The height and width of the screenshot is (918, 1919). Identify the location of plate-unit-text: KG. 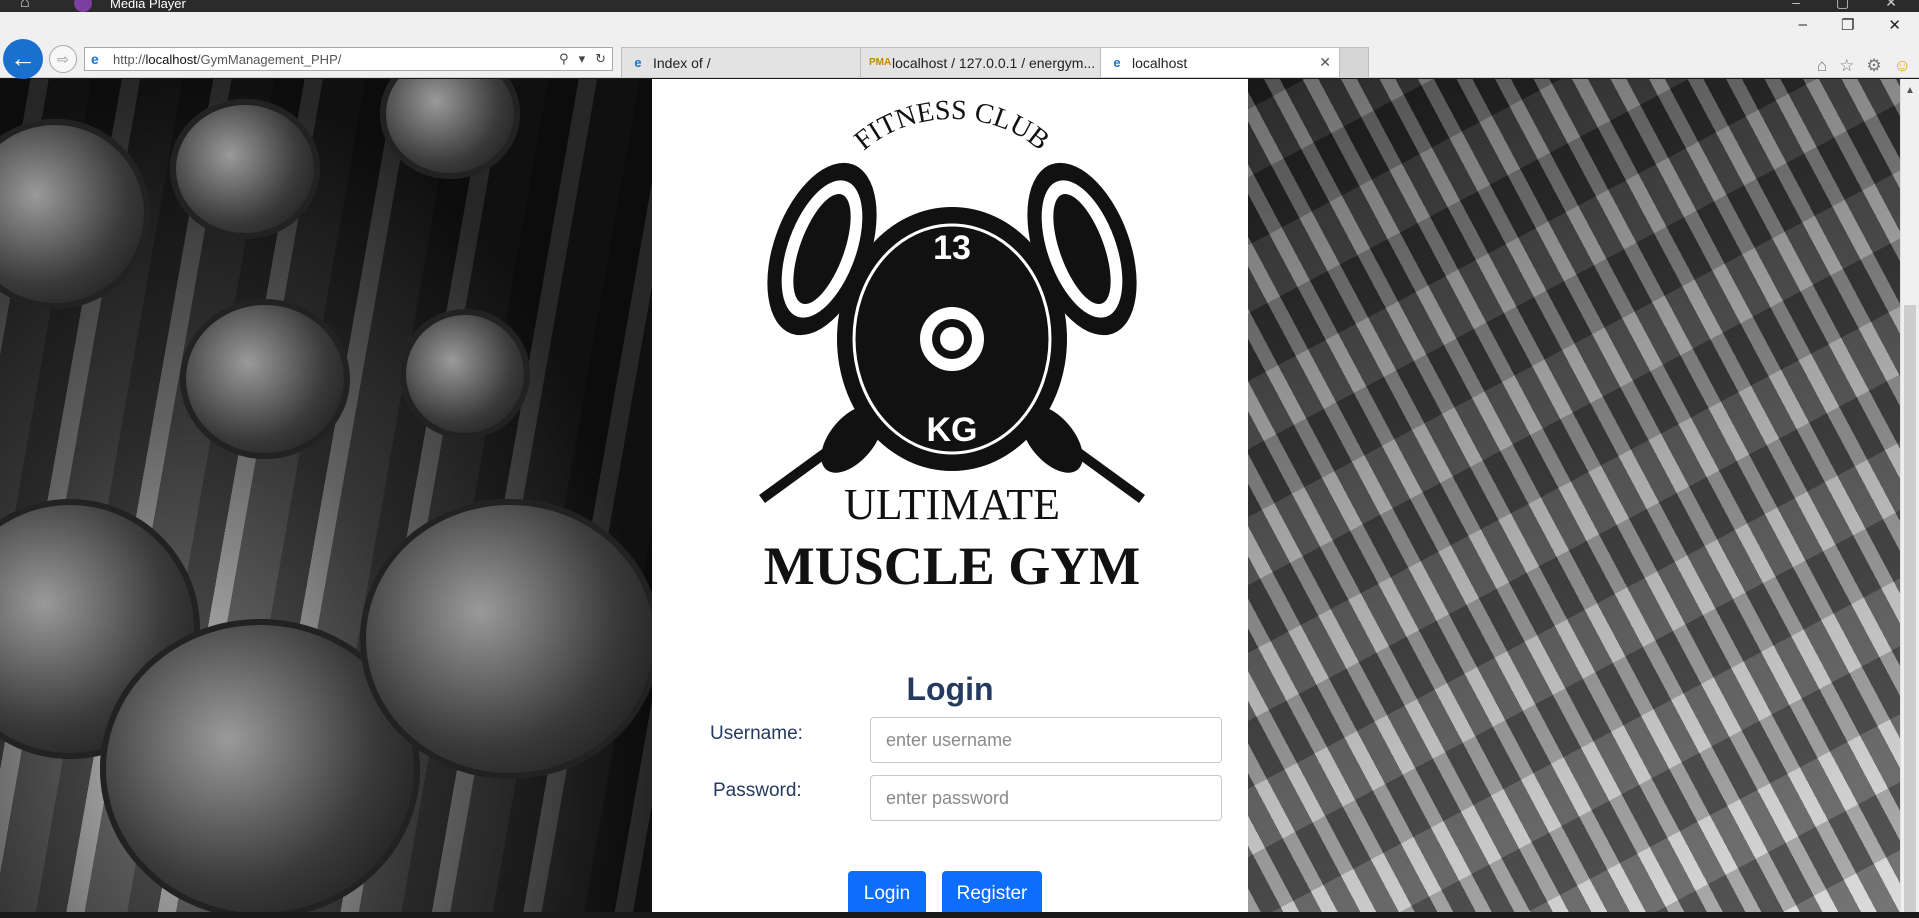
(952, 430).